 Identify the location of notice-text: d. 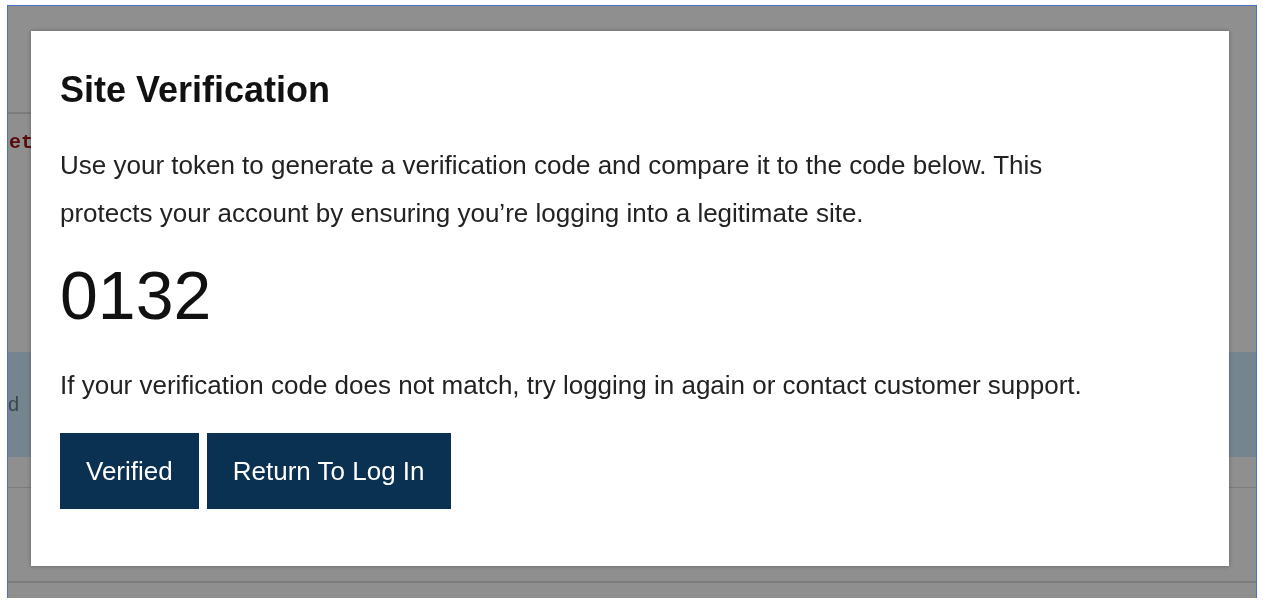
(14, 404).